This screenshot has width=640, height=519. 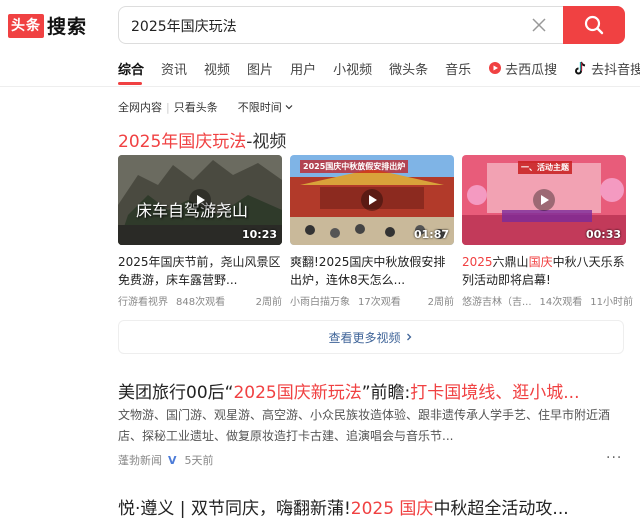 What do you see at coordinates (539, 25) in the screenshot?
I see `clear-icon` at bounding box center [539, 25].